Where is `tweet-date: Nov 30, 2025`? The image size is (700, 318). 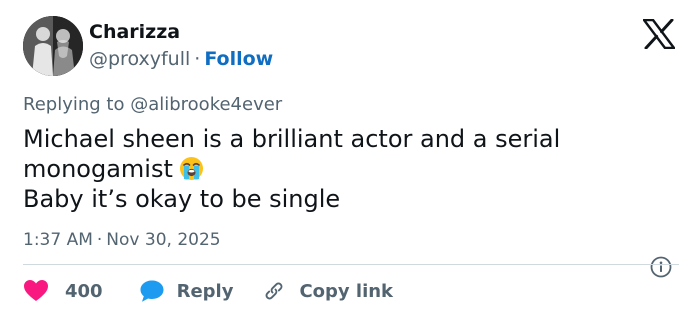 tweet-date: Nov 30, 2025 is located at coordinates (163, 240).